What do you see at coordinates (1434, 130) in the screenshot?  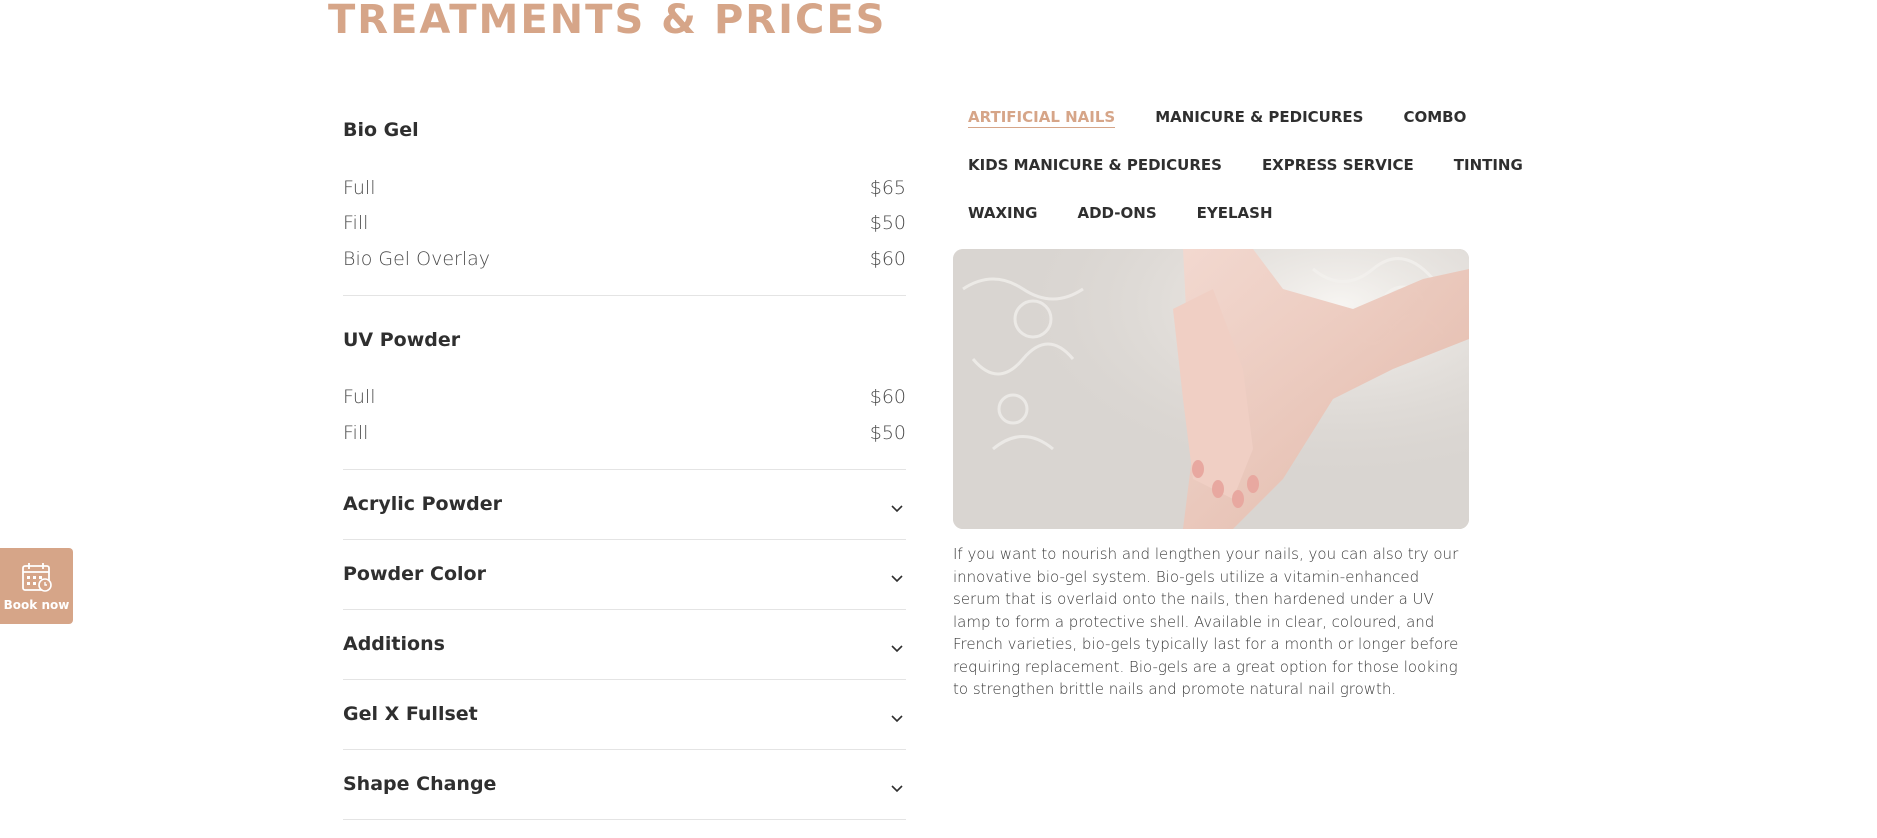 I see `tab-combo: COMBO` at bounding box center [1434, 130].